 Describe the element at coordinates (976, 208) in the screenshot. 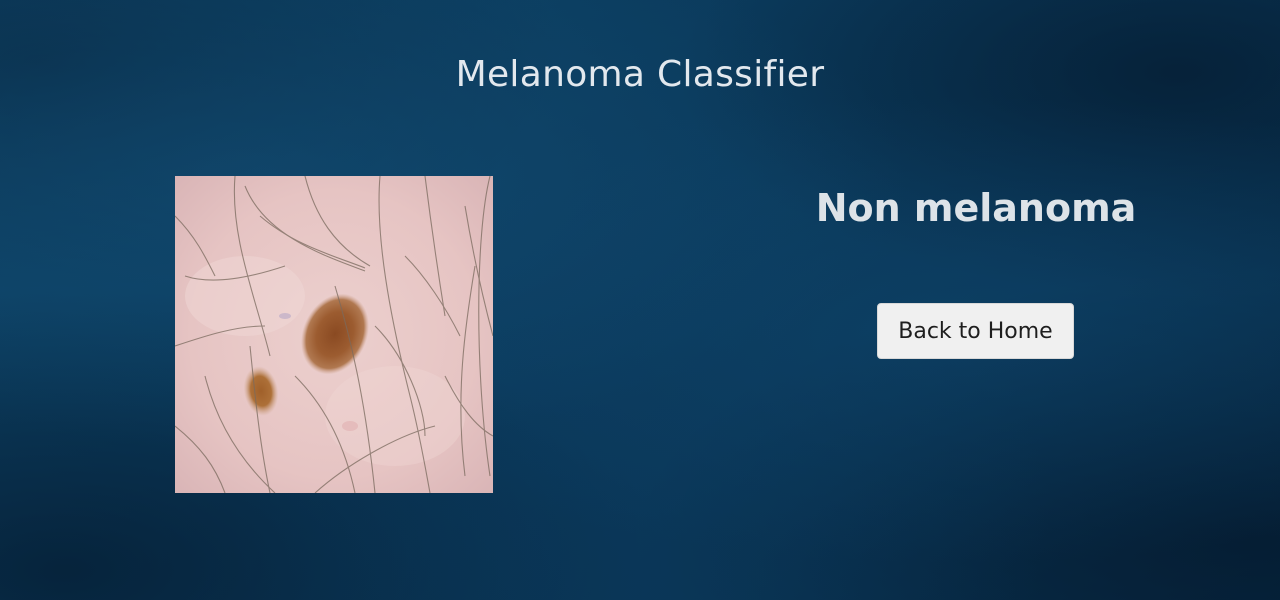

I see `result-label: Non melanoma` at that location.